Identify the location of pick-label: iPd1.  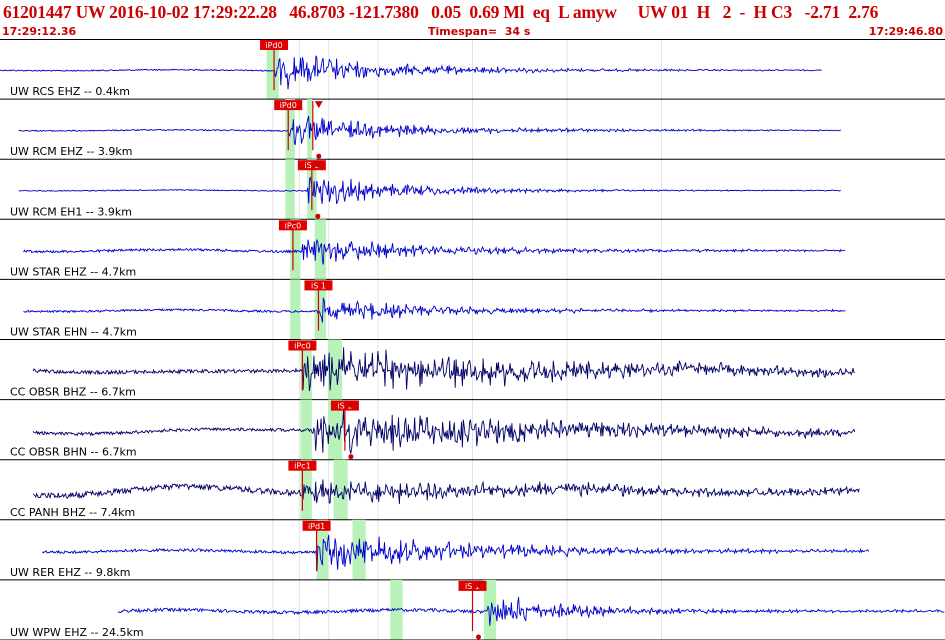
(316, 526).